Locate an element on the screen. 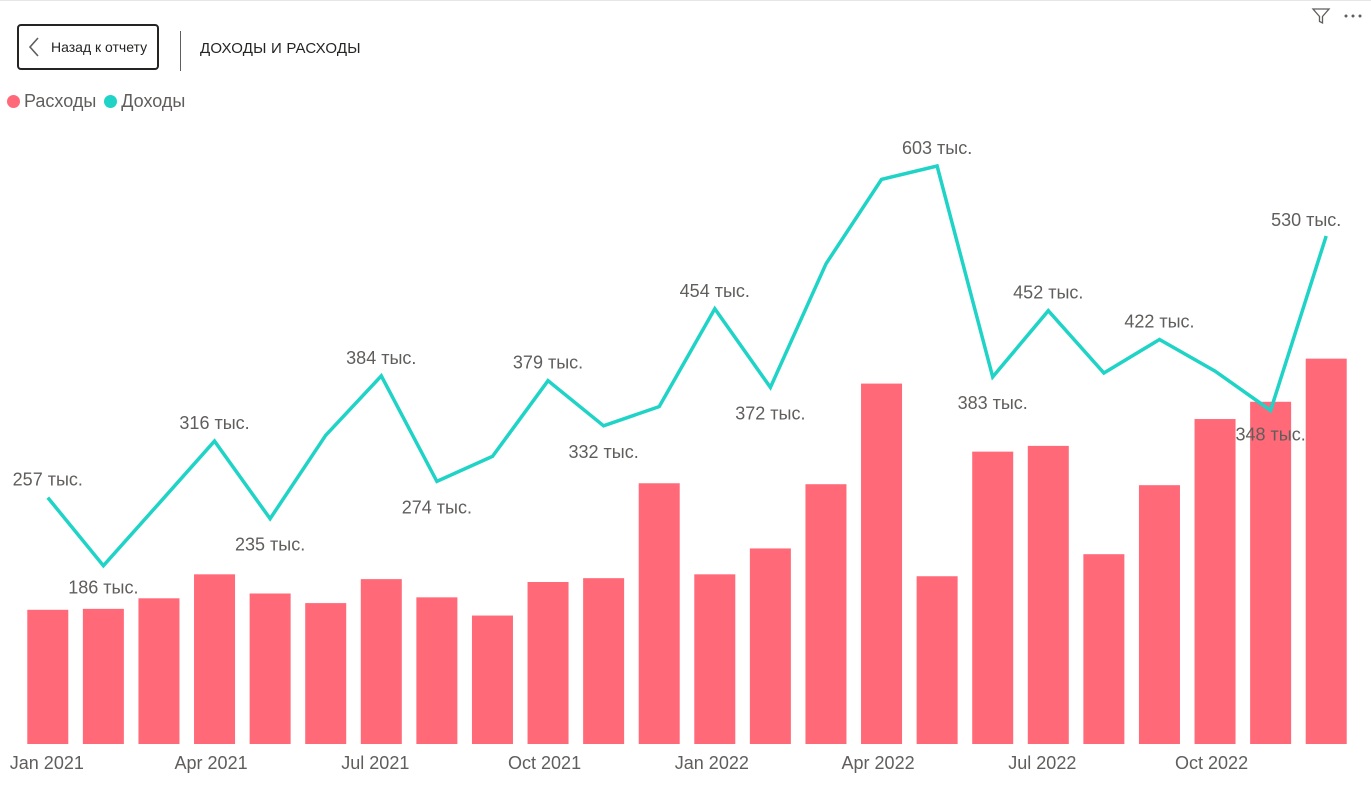  x-axis-tick-label: Apr 2022 is located at coordinates (878, 763).